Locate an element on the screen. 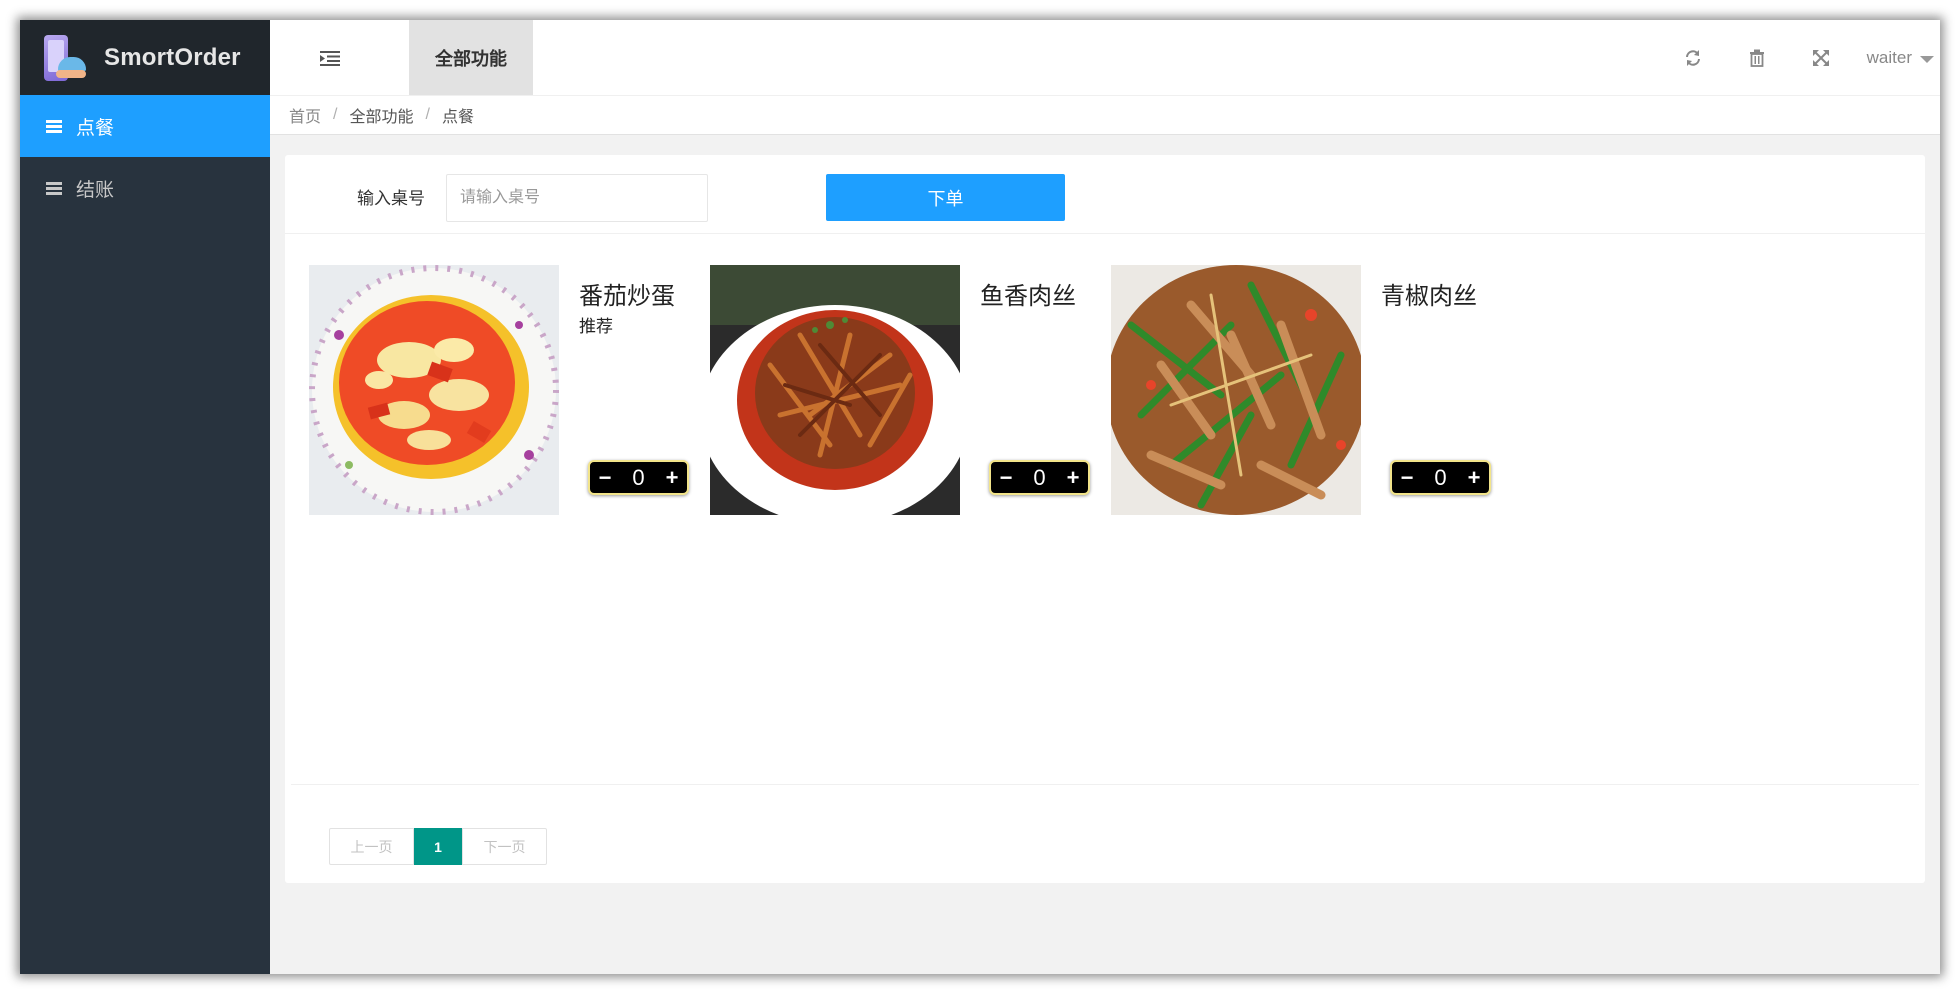 This screenshot has width=1960, height=994. table-number-input is located at coordinates (577, 198).